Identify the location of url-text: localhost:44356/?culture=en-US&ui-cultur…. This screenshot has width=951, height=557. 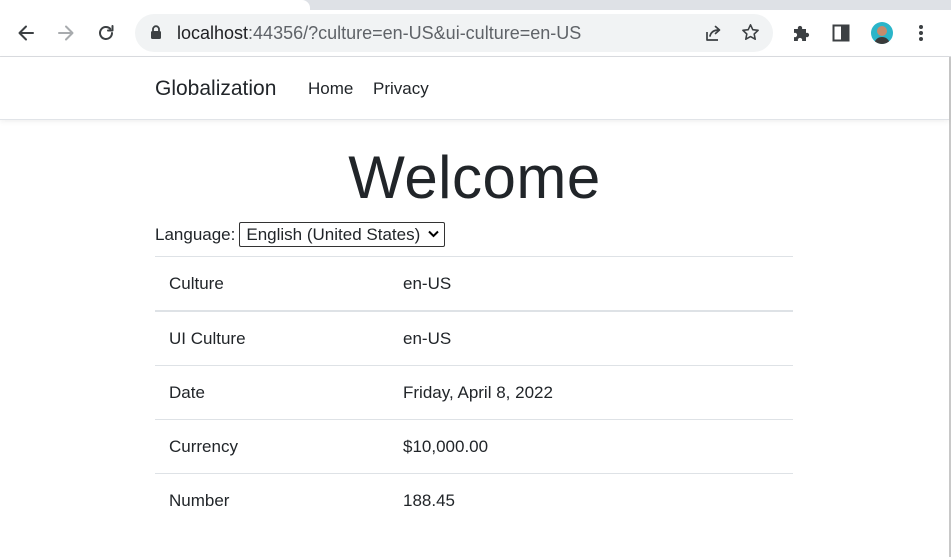
(379, 33).